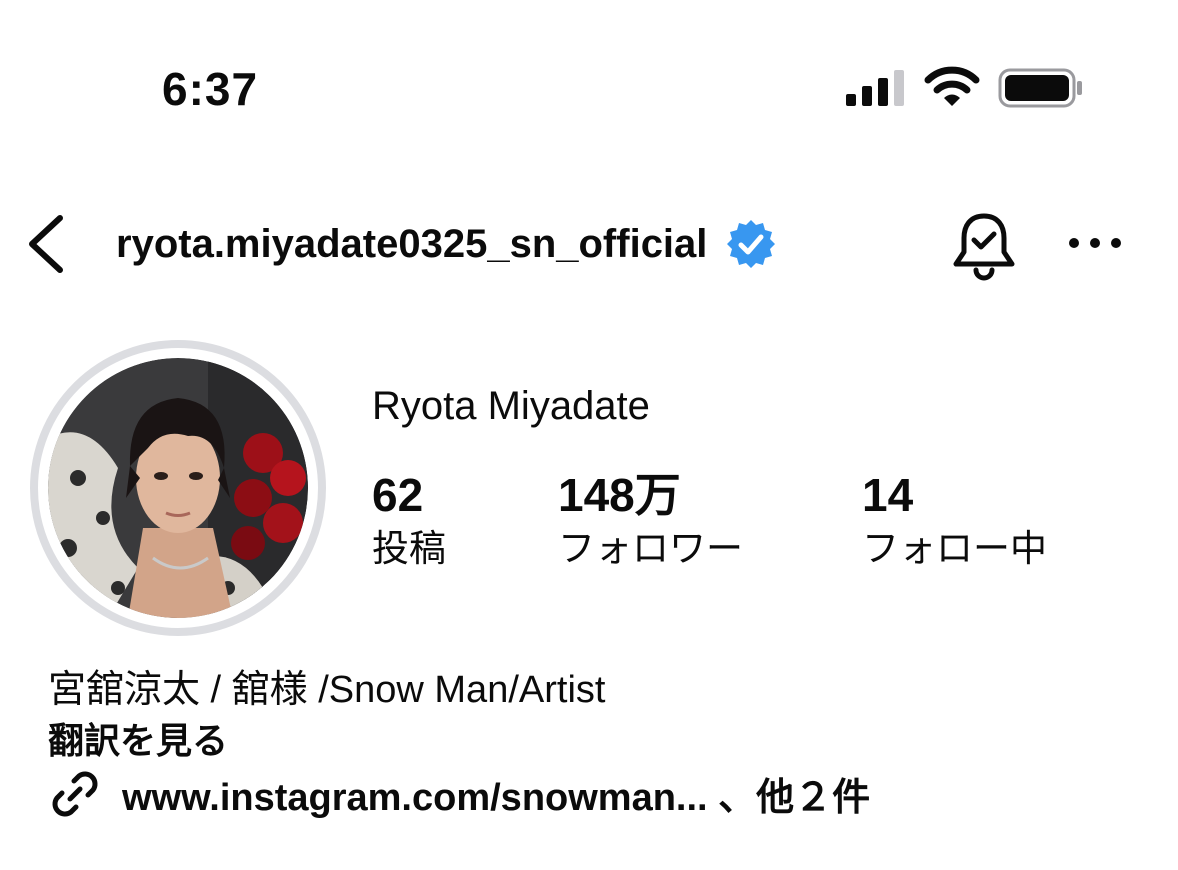 This screenshot has height=870, width=1178. Describe the element at coordinates (210, 89) in the screenshot. I see `status-time: 6:37` at that location.